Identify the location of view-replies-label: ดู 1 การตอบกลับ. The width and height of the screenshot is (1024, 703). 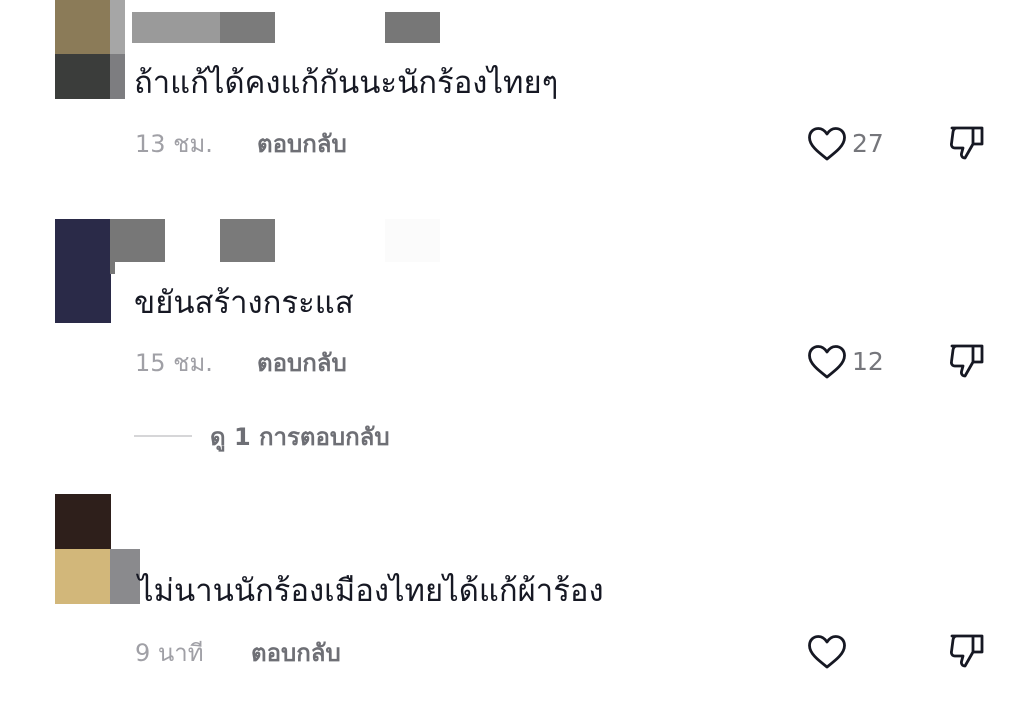
(300, 436).